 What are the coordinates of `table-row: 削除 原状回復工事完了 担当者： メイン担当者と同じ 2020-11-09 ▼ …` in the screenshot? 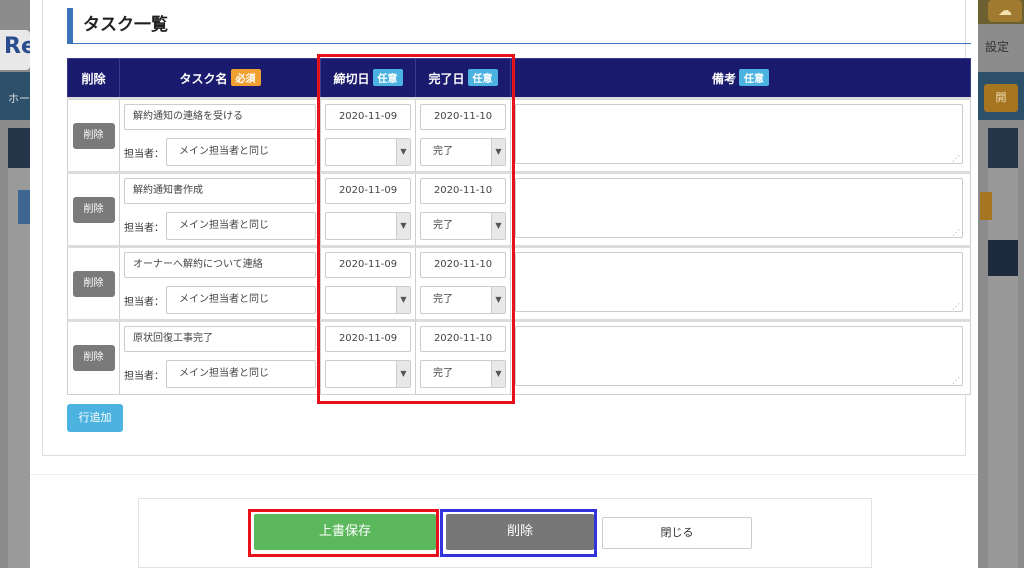 It's located at (519, 357).